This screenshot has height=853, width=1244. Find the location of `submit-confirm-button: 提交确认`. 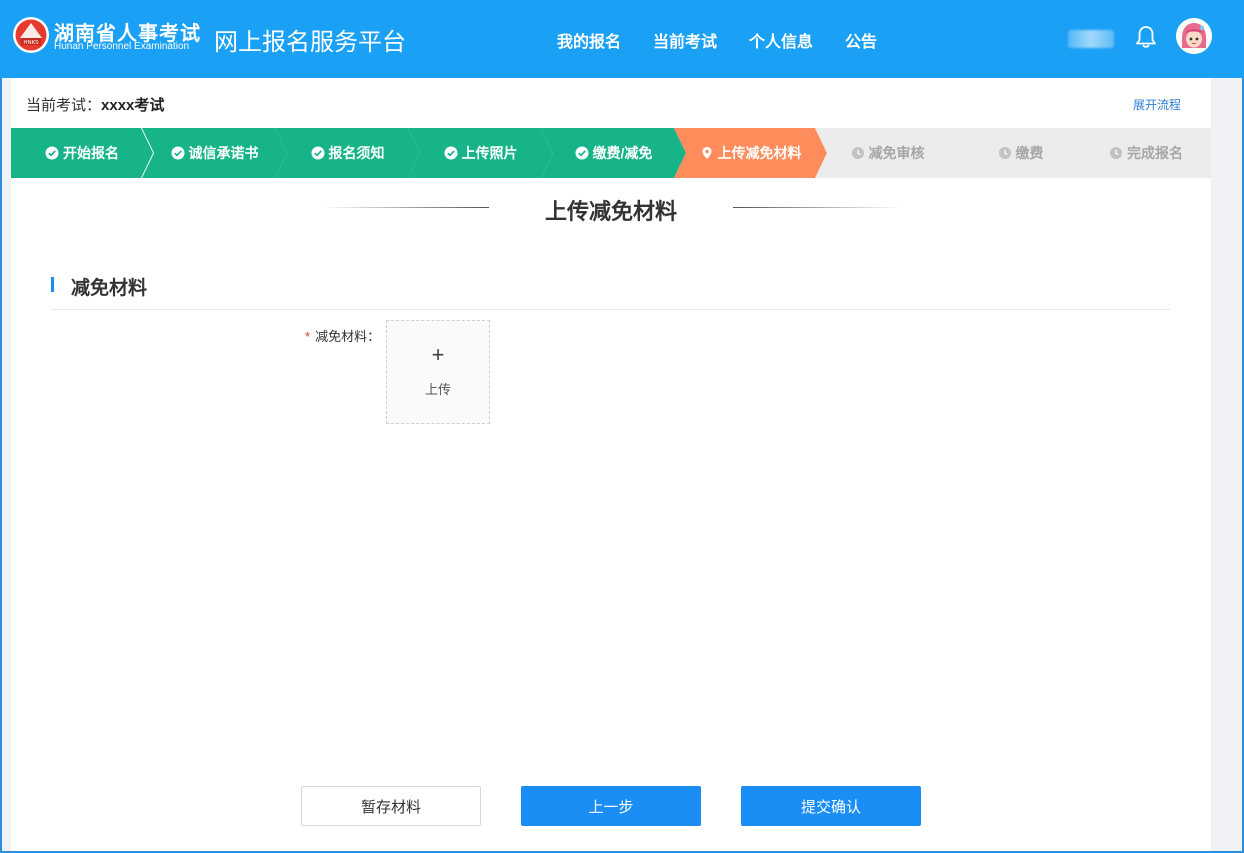

submit-confirm-button: 提交确认 is located at coordinates (831, 806).